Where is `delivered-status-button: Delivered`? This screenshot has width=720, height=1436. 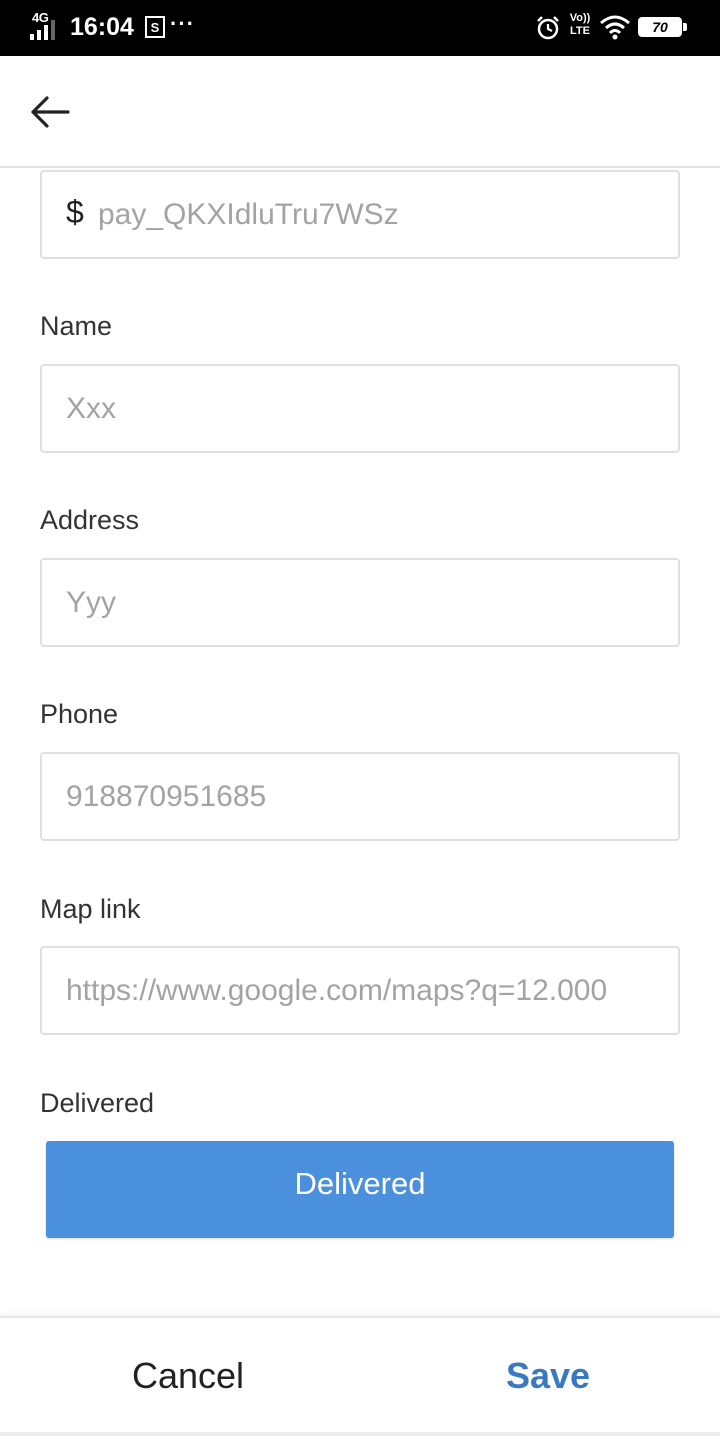
delivered-status-button: Delivered is located at coordinates (360, 1189).